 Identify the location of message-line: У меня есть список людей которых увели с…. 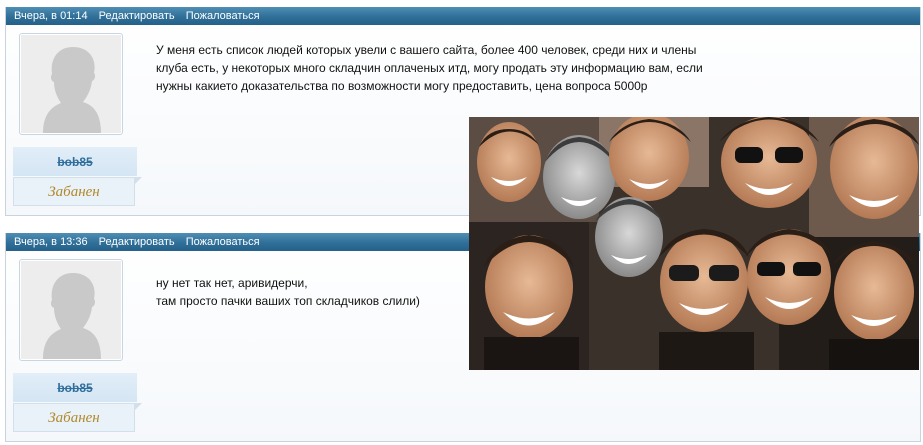
(429, 68).